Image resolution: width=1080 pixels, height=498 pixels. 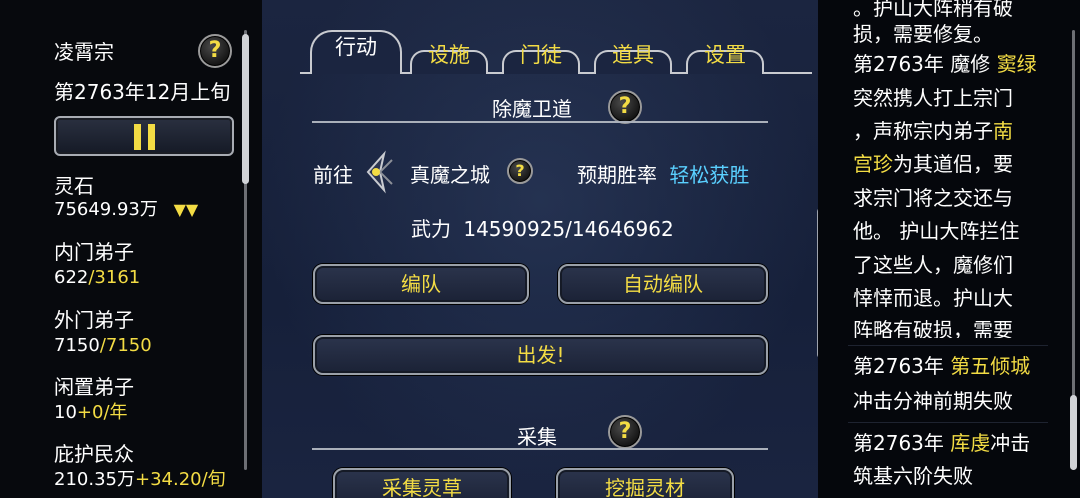 I want to click on protected-people-row: 210.35万+34.20/旬, so click(x=140, y=480).